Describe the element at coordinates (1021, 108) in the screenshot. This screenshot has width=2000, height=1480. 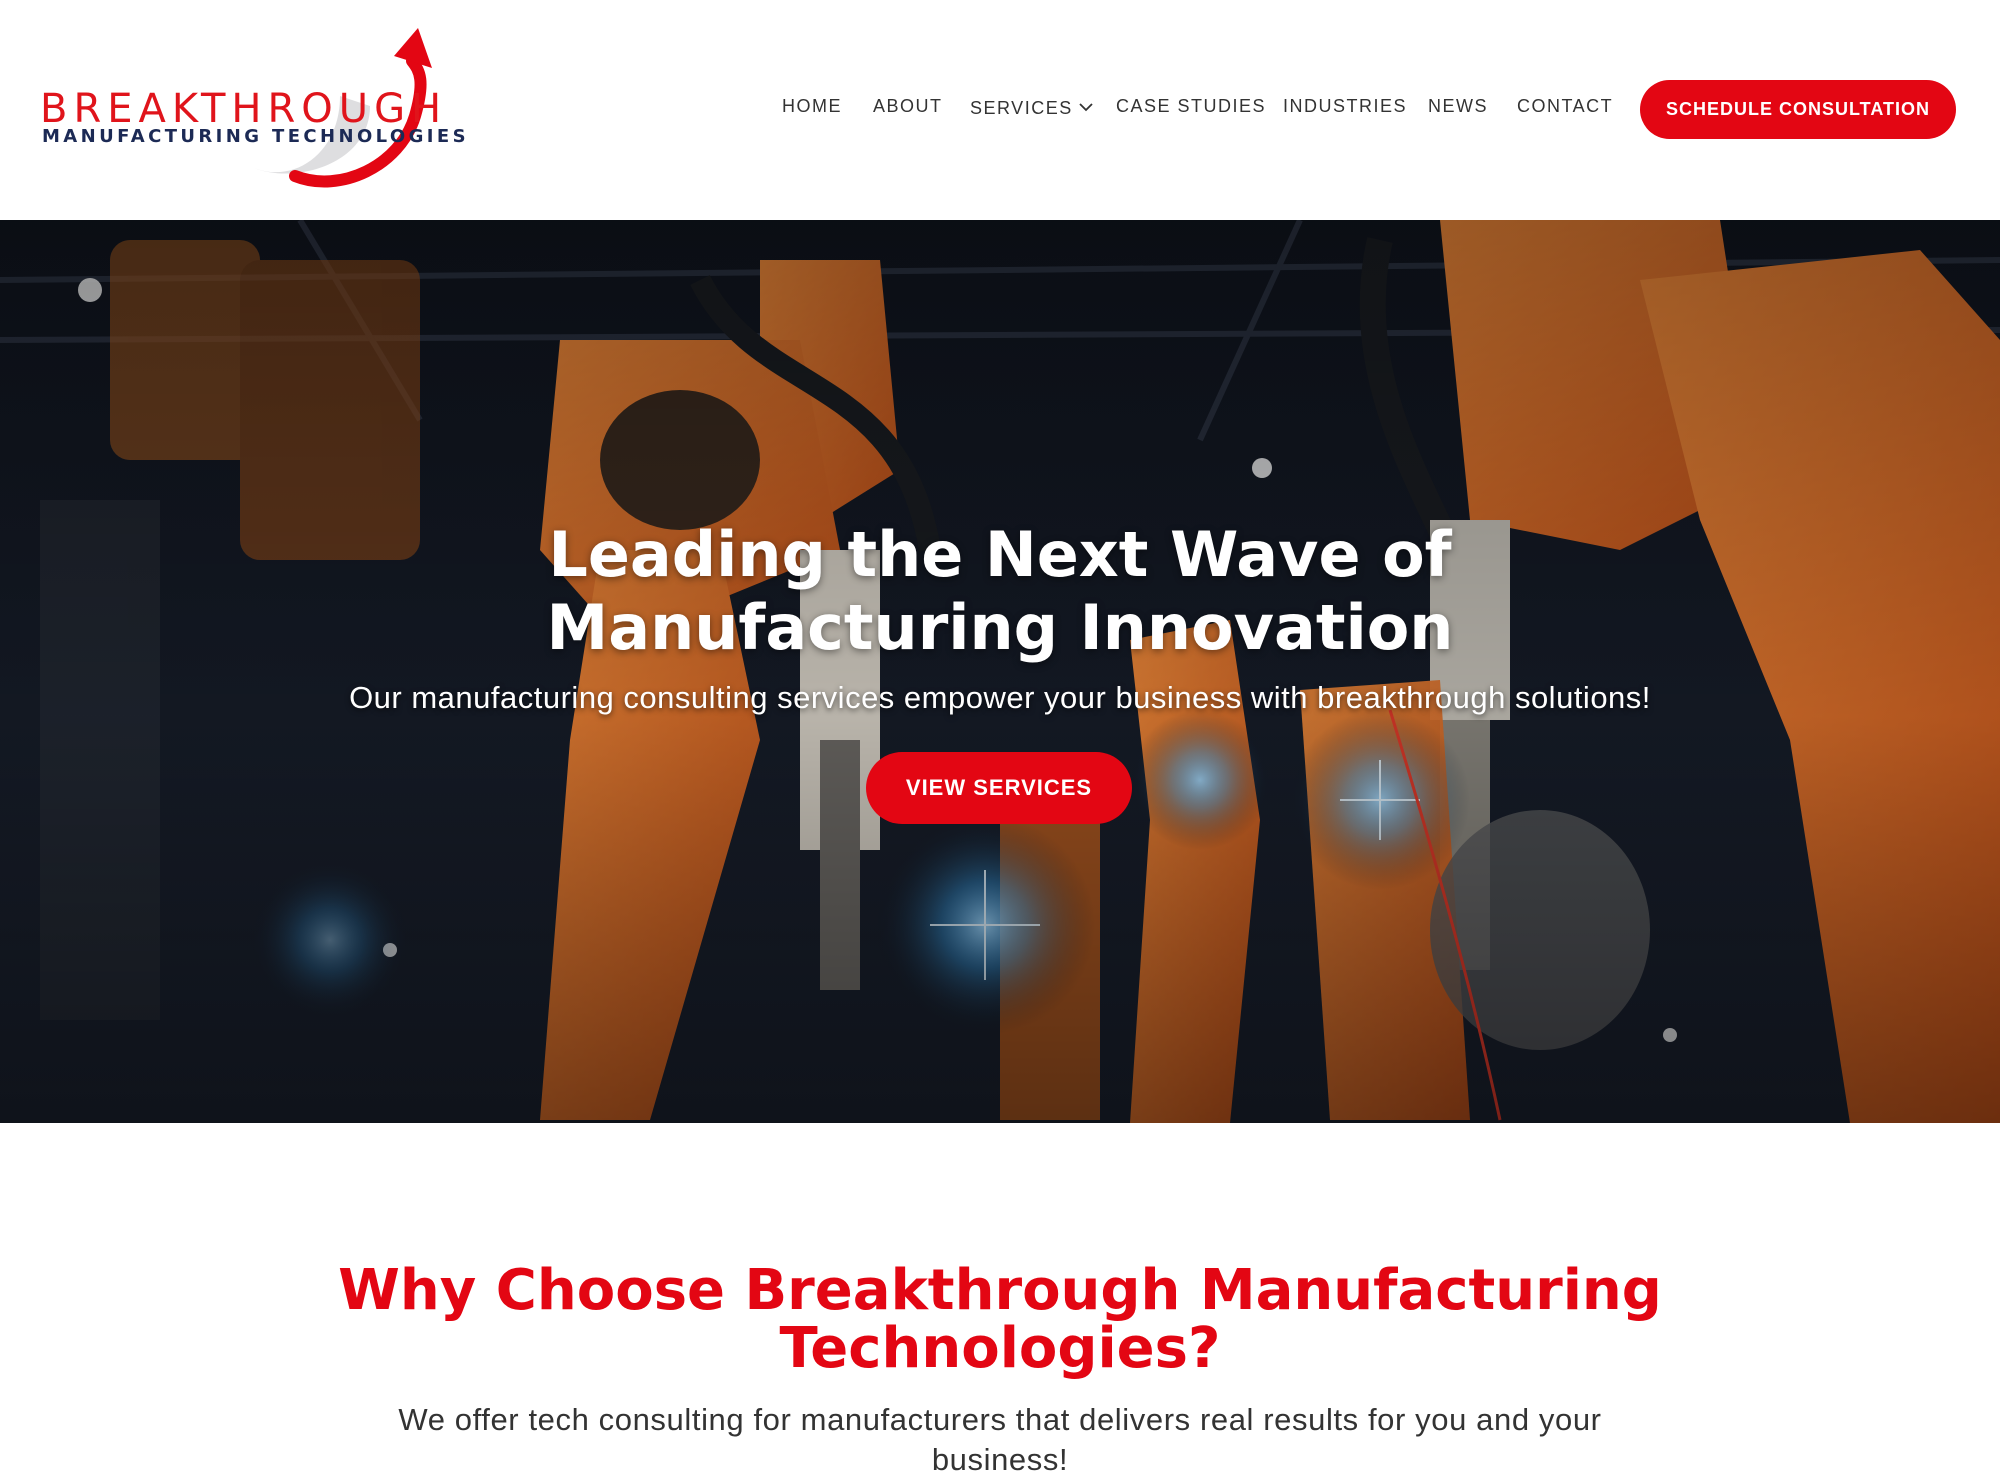
I see `nav-services-label: SERVICES` at that location.